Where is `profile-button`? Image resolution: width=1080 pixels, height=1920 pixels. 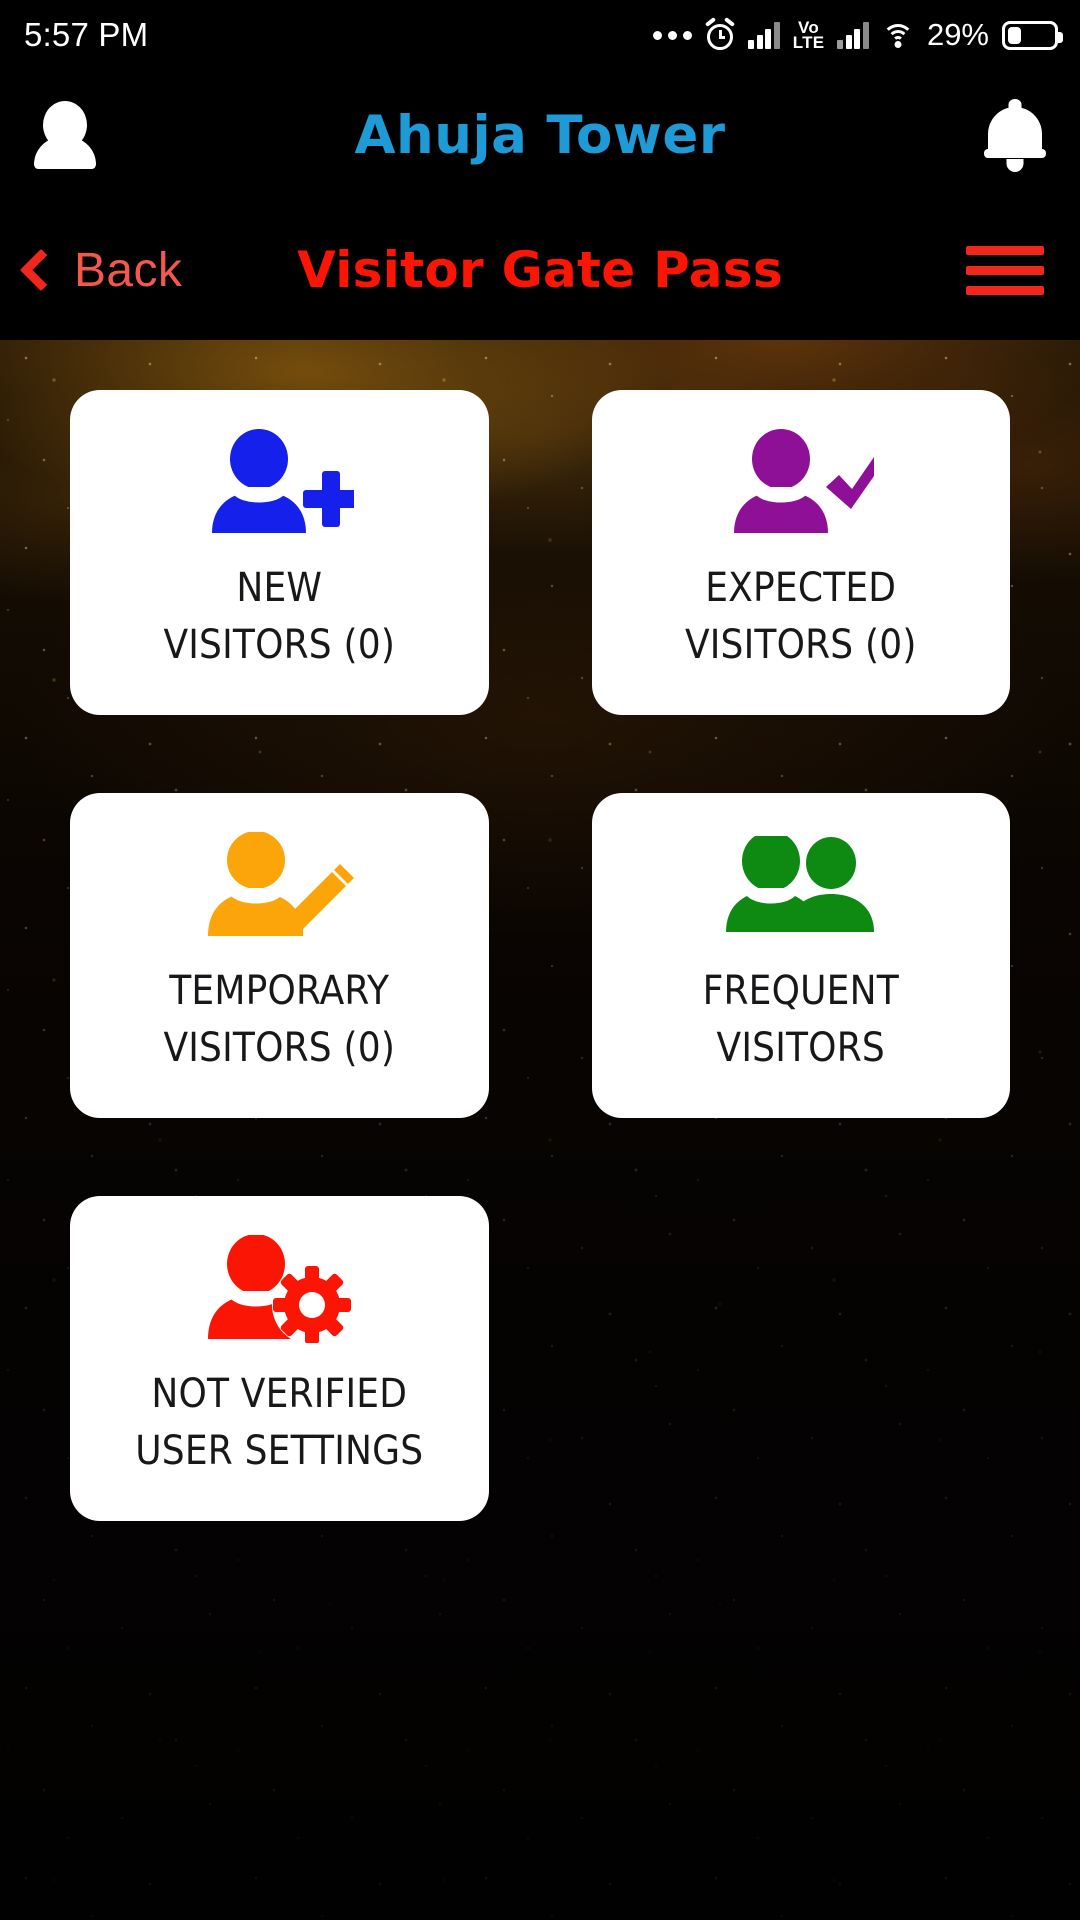
profile-button is located at coordinates (65, 135).